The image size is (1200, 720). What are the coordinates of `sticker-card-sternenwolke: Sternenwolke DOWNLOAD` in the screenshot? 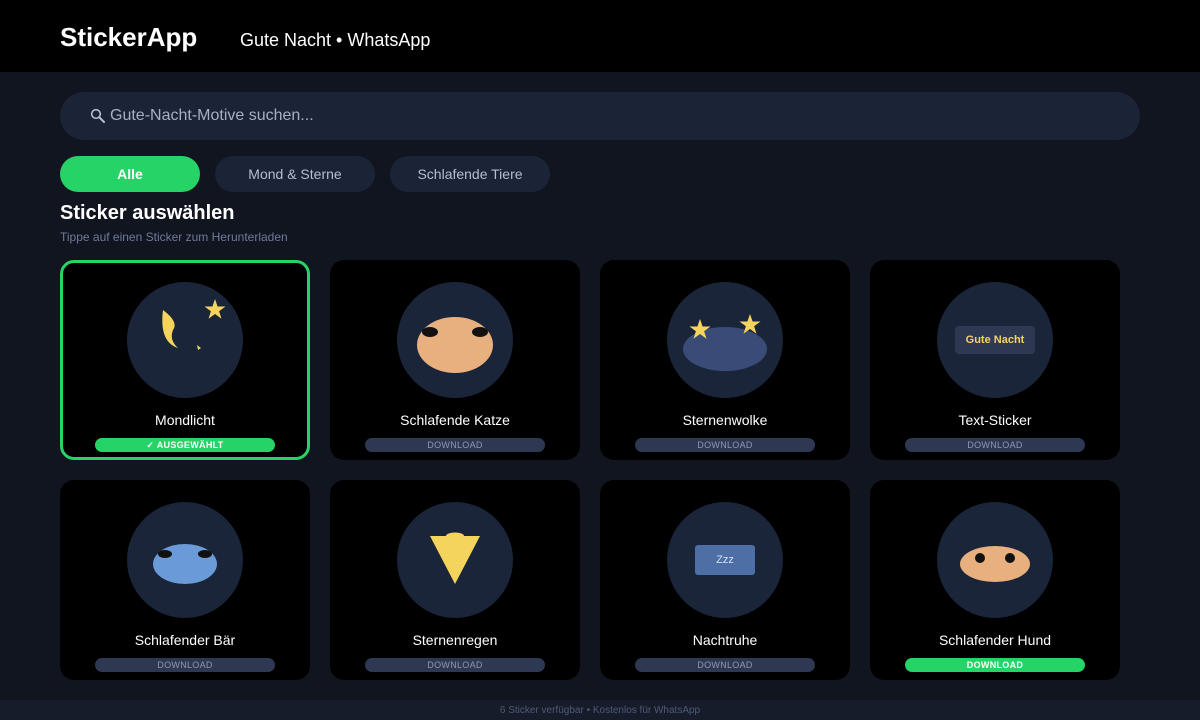 It's located at (725, 360).